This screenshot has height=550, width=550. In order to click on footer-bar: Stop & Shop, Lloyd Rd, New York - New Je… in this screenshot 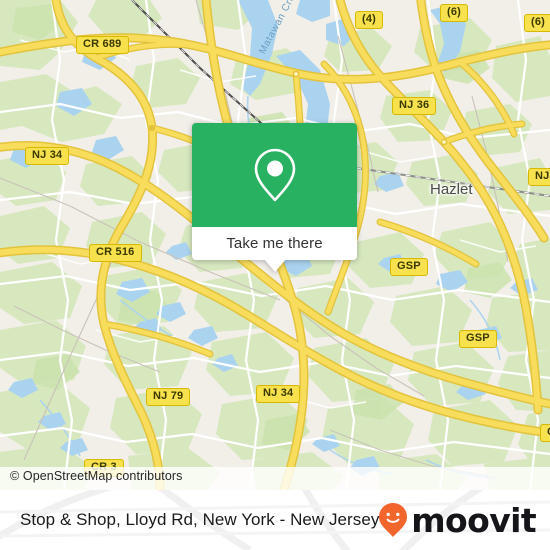, I will do `click(275, 520)`.